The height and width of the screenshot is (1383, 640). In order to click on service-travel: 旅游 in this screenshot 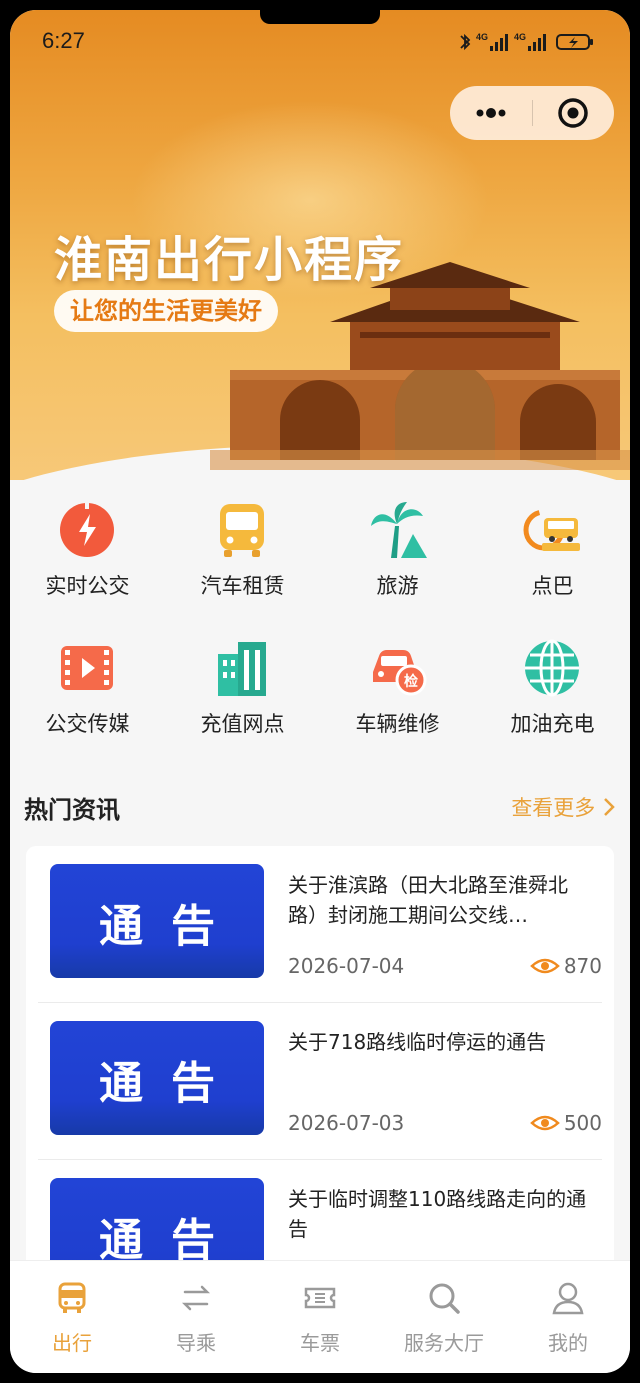, I will do `click(397, 555)`.